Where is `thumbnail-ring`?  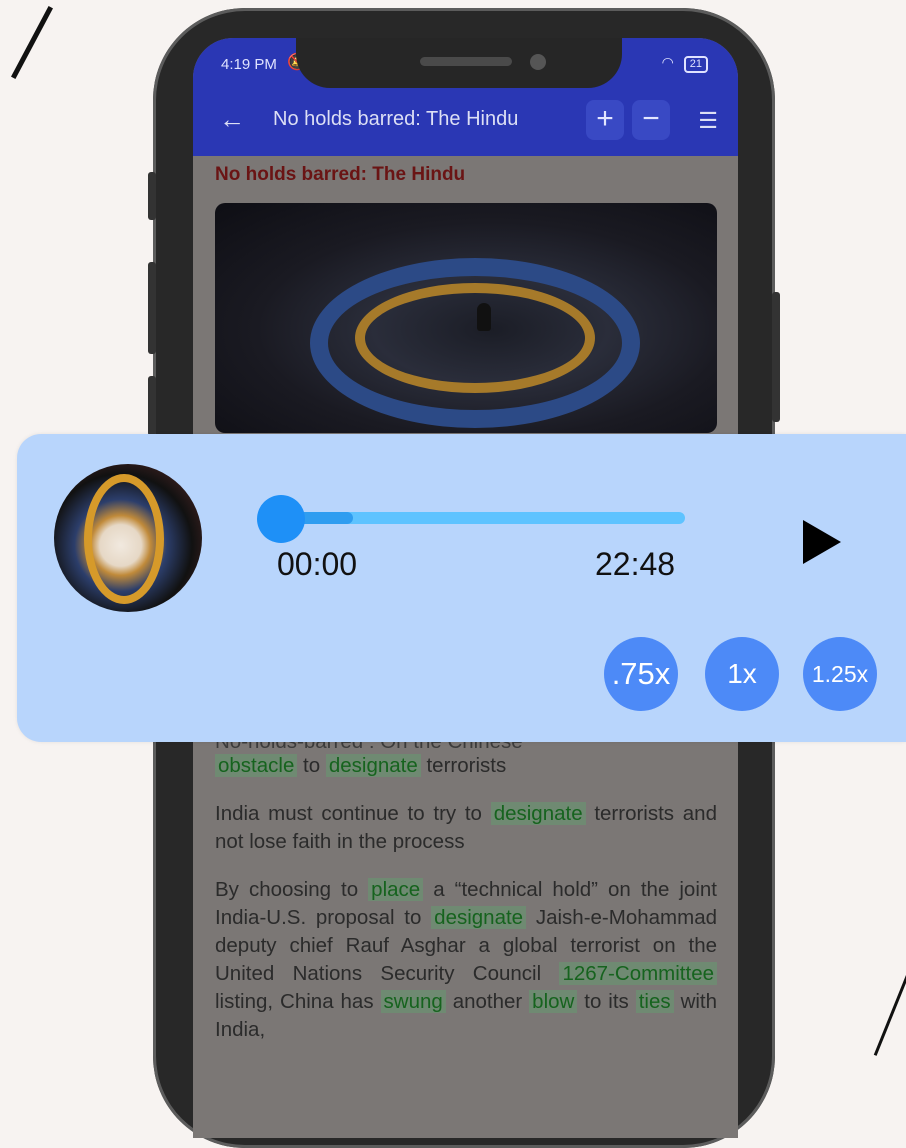 thumbnail-ring is located at coordinates (124, 539).